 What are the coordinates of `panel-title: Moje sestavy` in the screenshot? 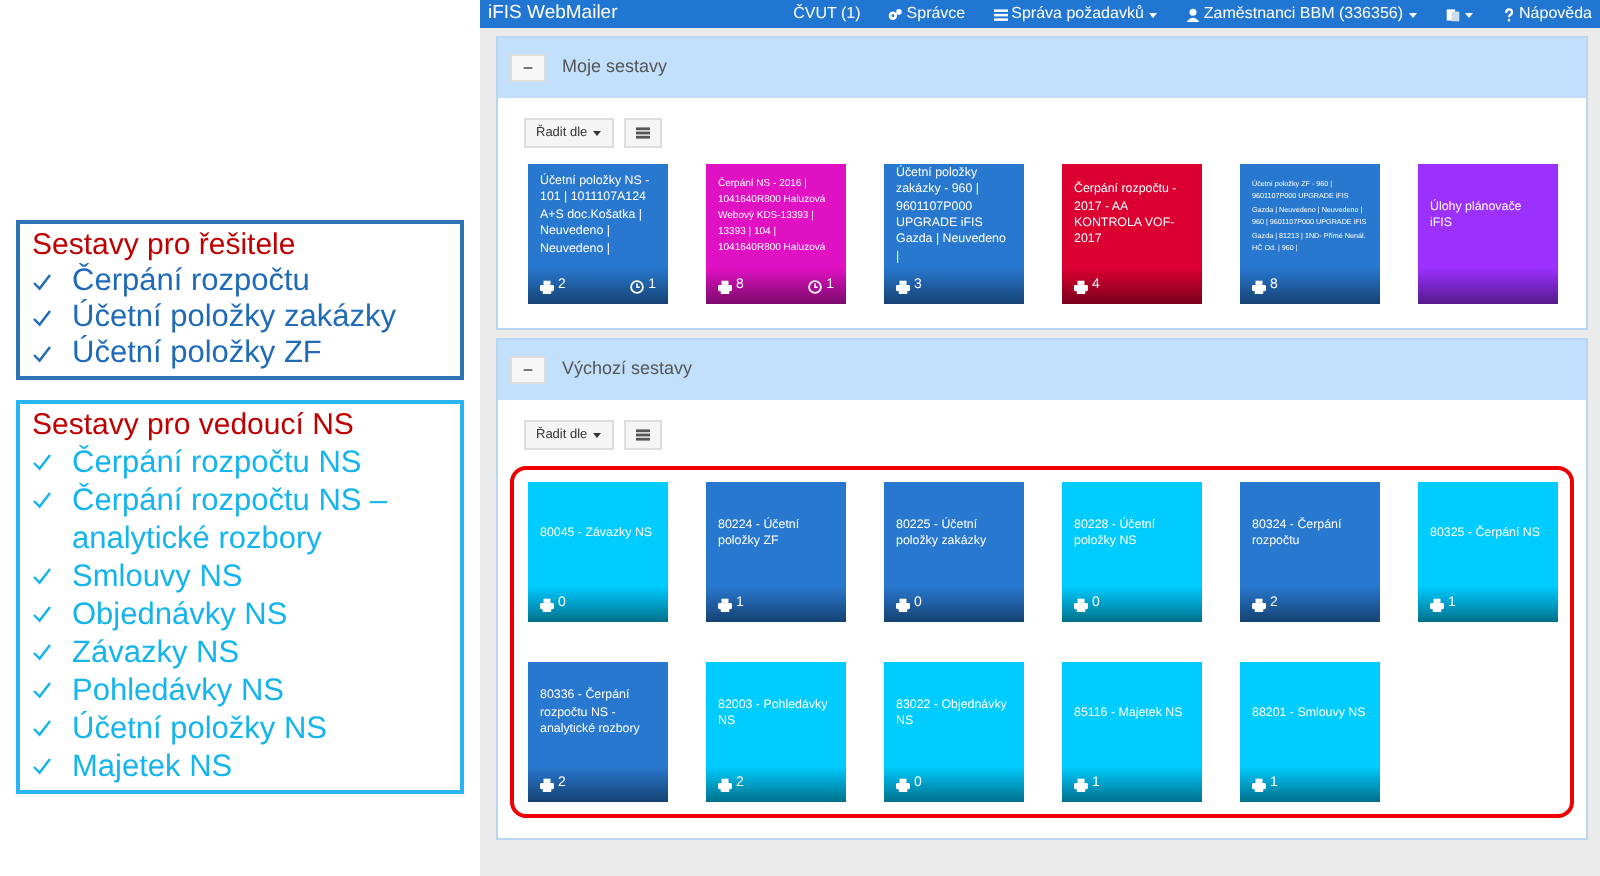 It's located at (615, 67).